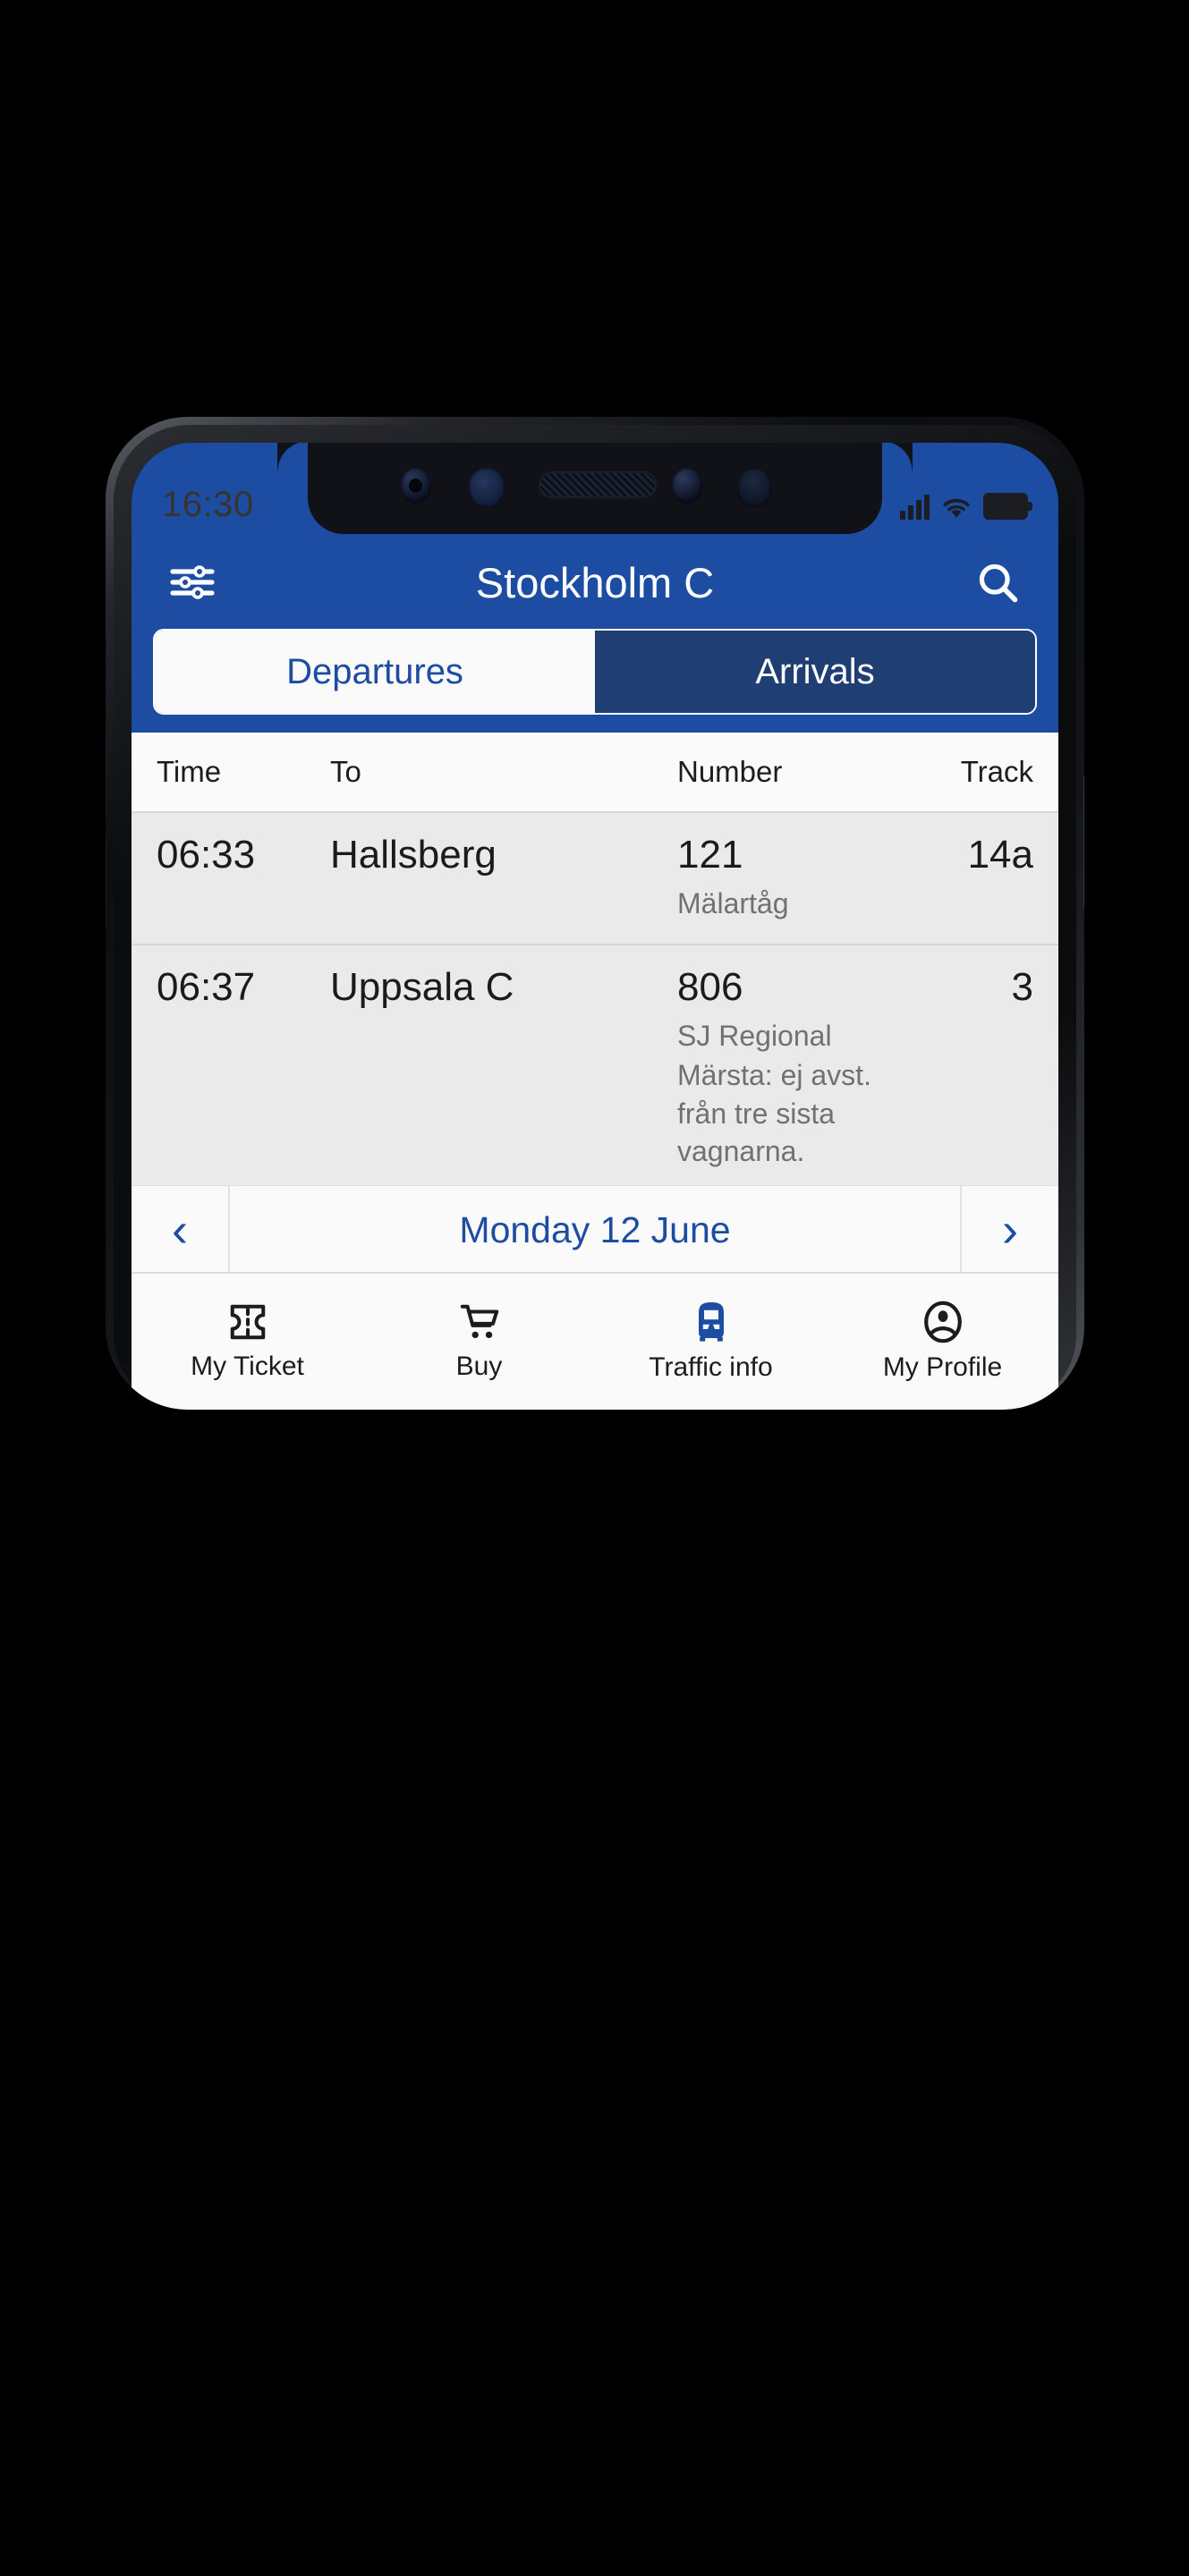 The image size is (1189, 2576). What do you see at coordinates (595, 773) in the screenshot?
I see `column-headers: Time To Number Track` at bounding box center [595, 773].